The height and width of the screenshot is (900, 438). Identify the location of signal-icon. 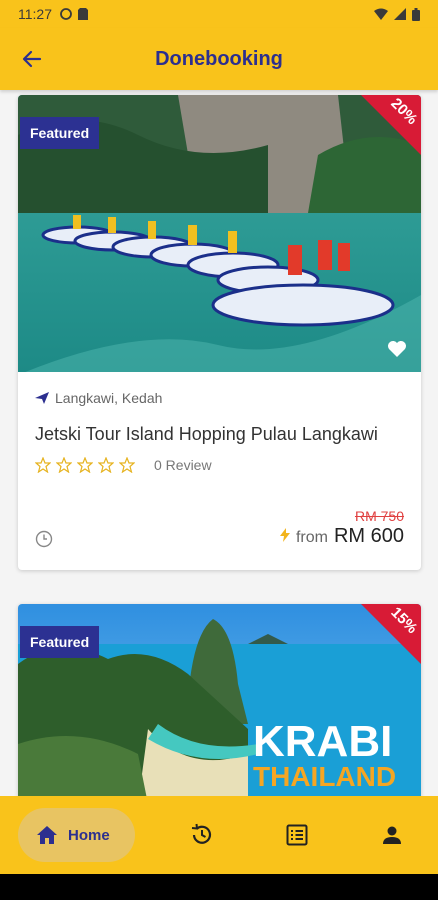
(400, 14).